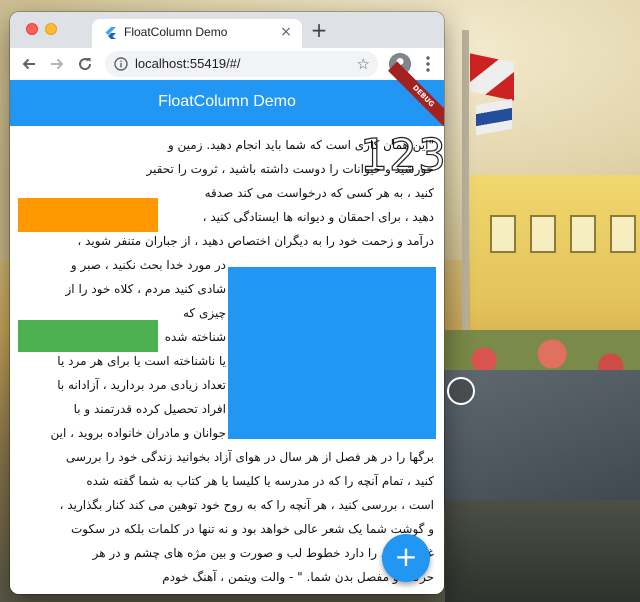 Image resolution: width=640 pixels, height=602 pixels. What do you see at coordinates (227, 101) in the screenshot?
I see `app-title: FloatColumn Demo` at bounding box center [227, 101].